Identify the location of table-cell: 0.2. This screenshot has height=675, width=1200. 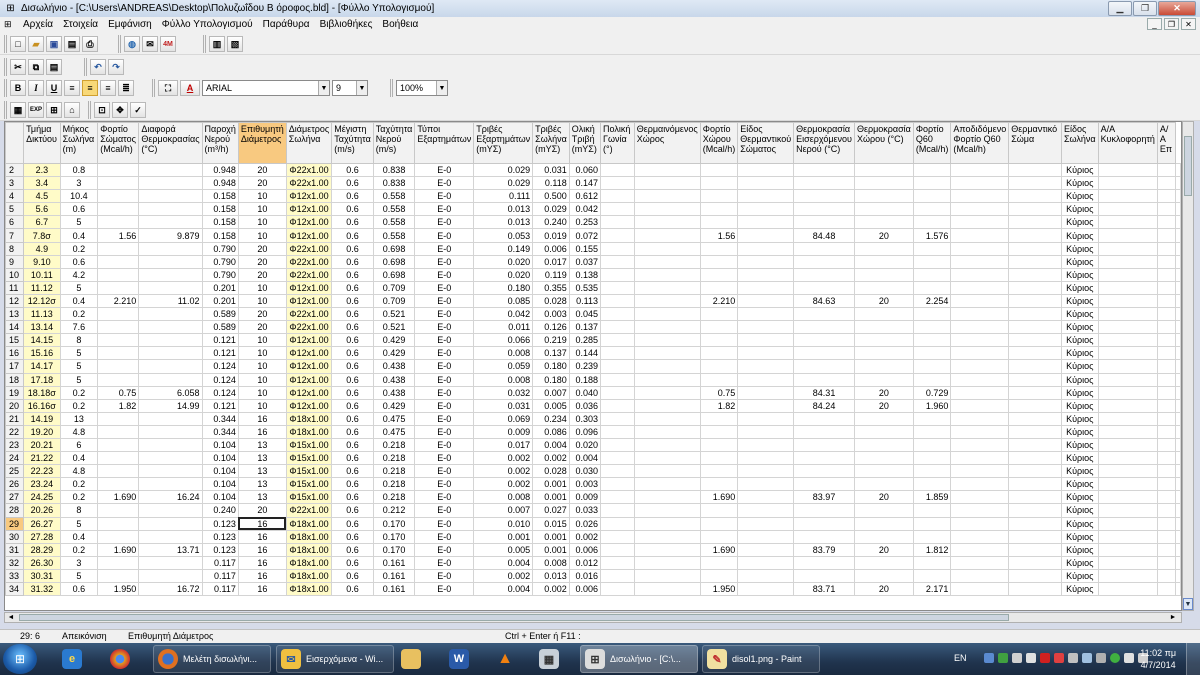
(79, 248).